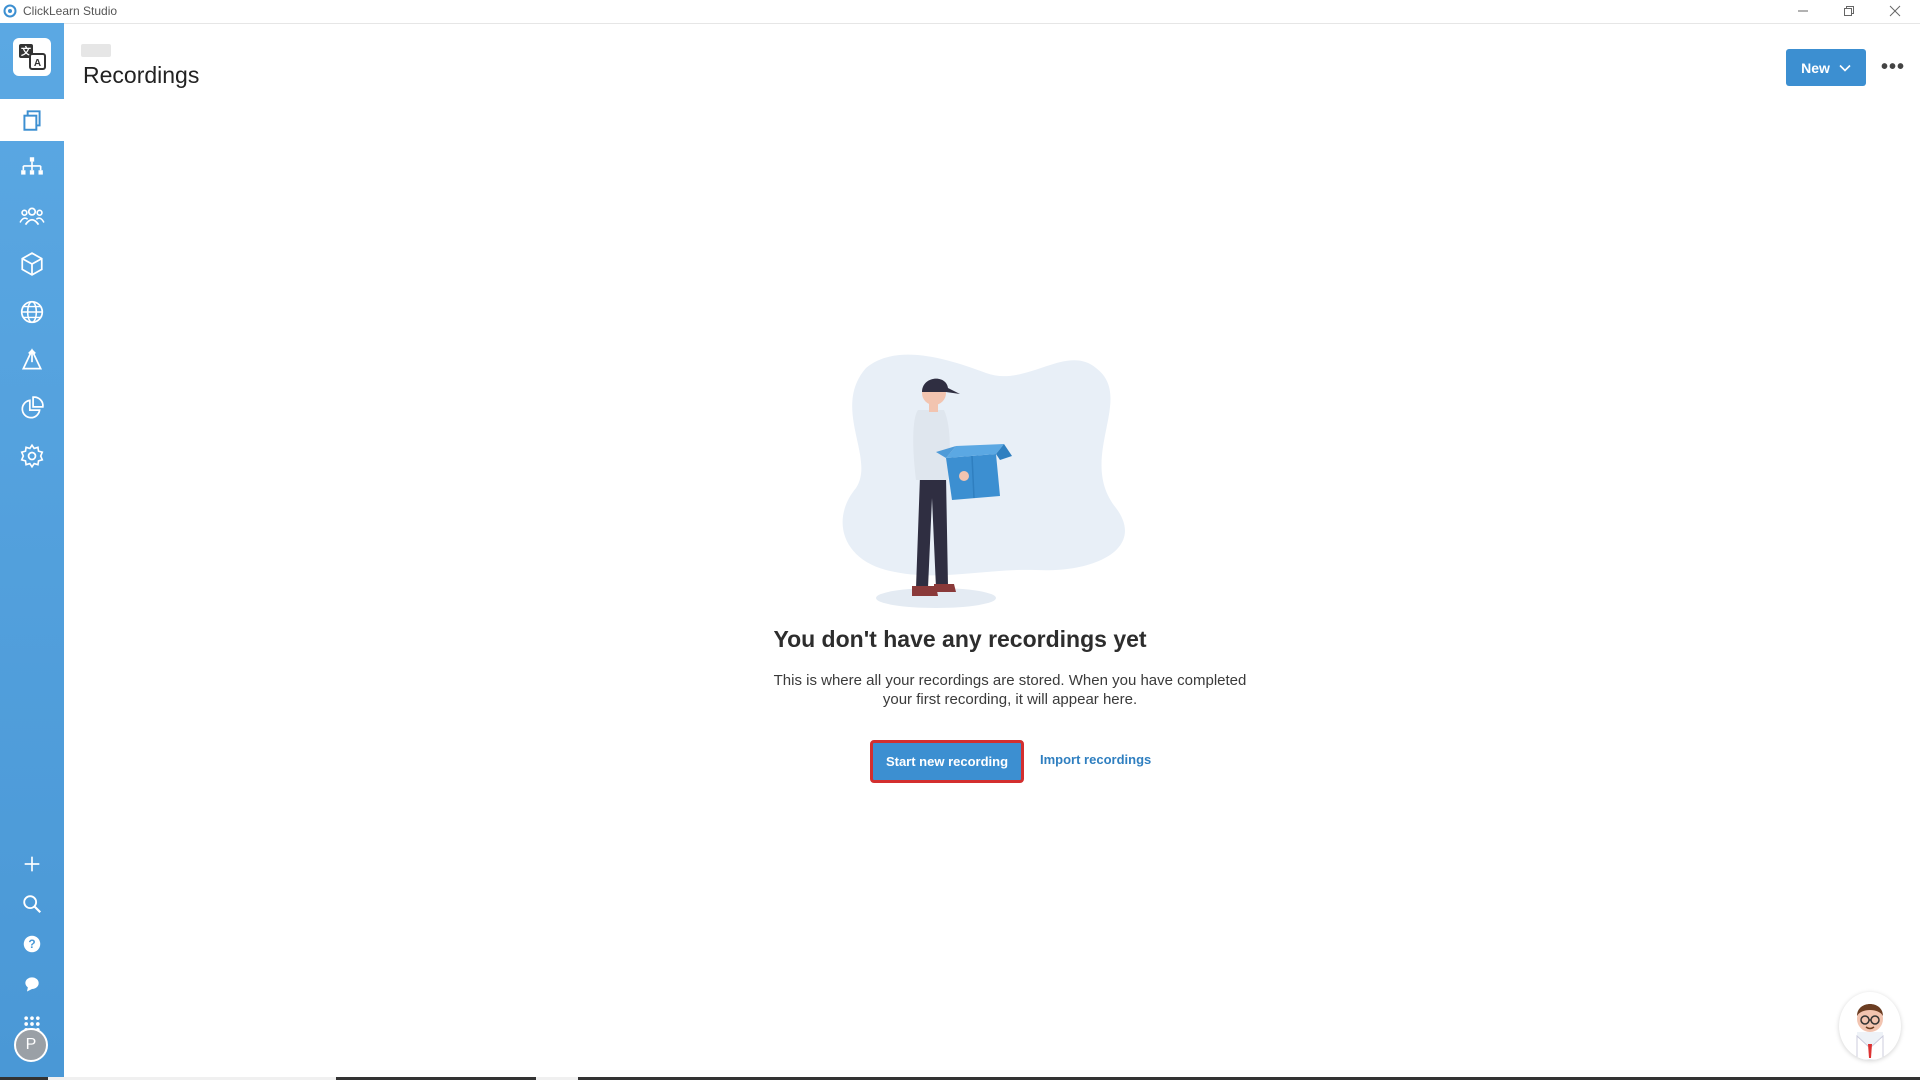  Describe the element at coordinates (70, 11) in the screenshot. I see `window-title: ClickLearn Studio` at that location.